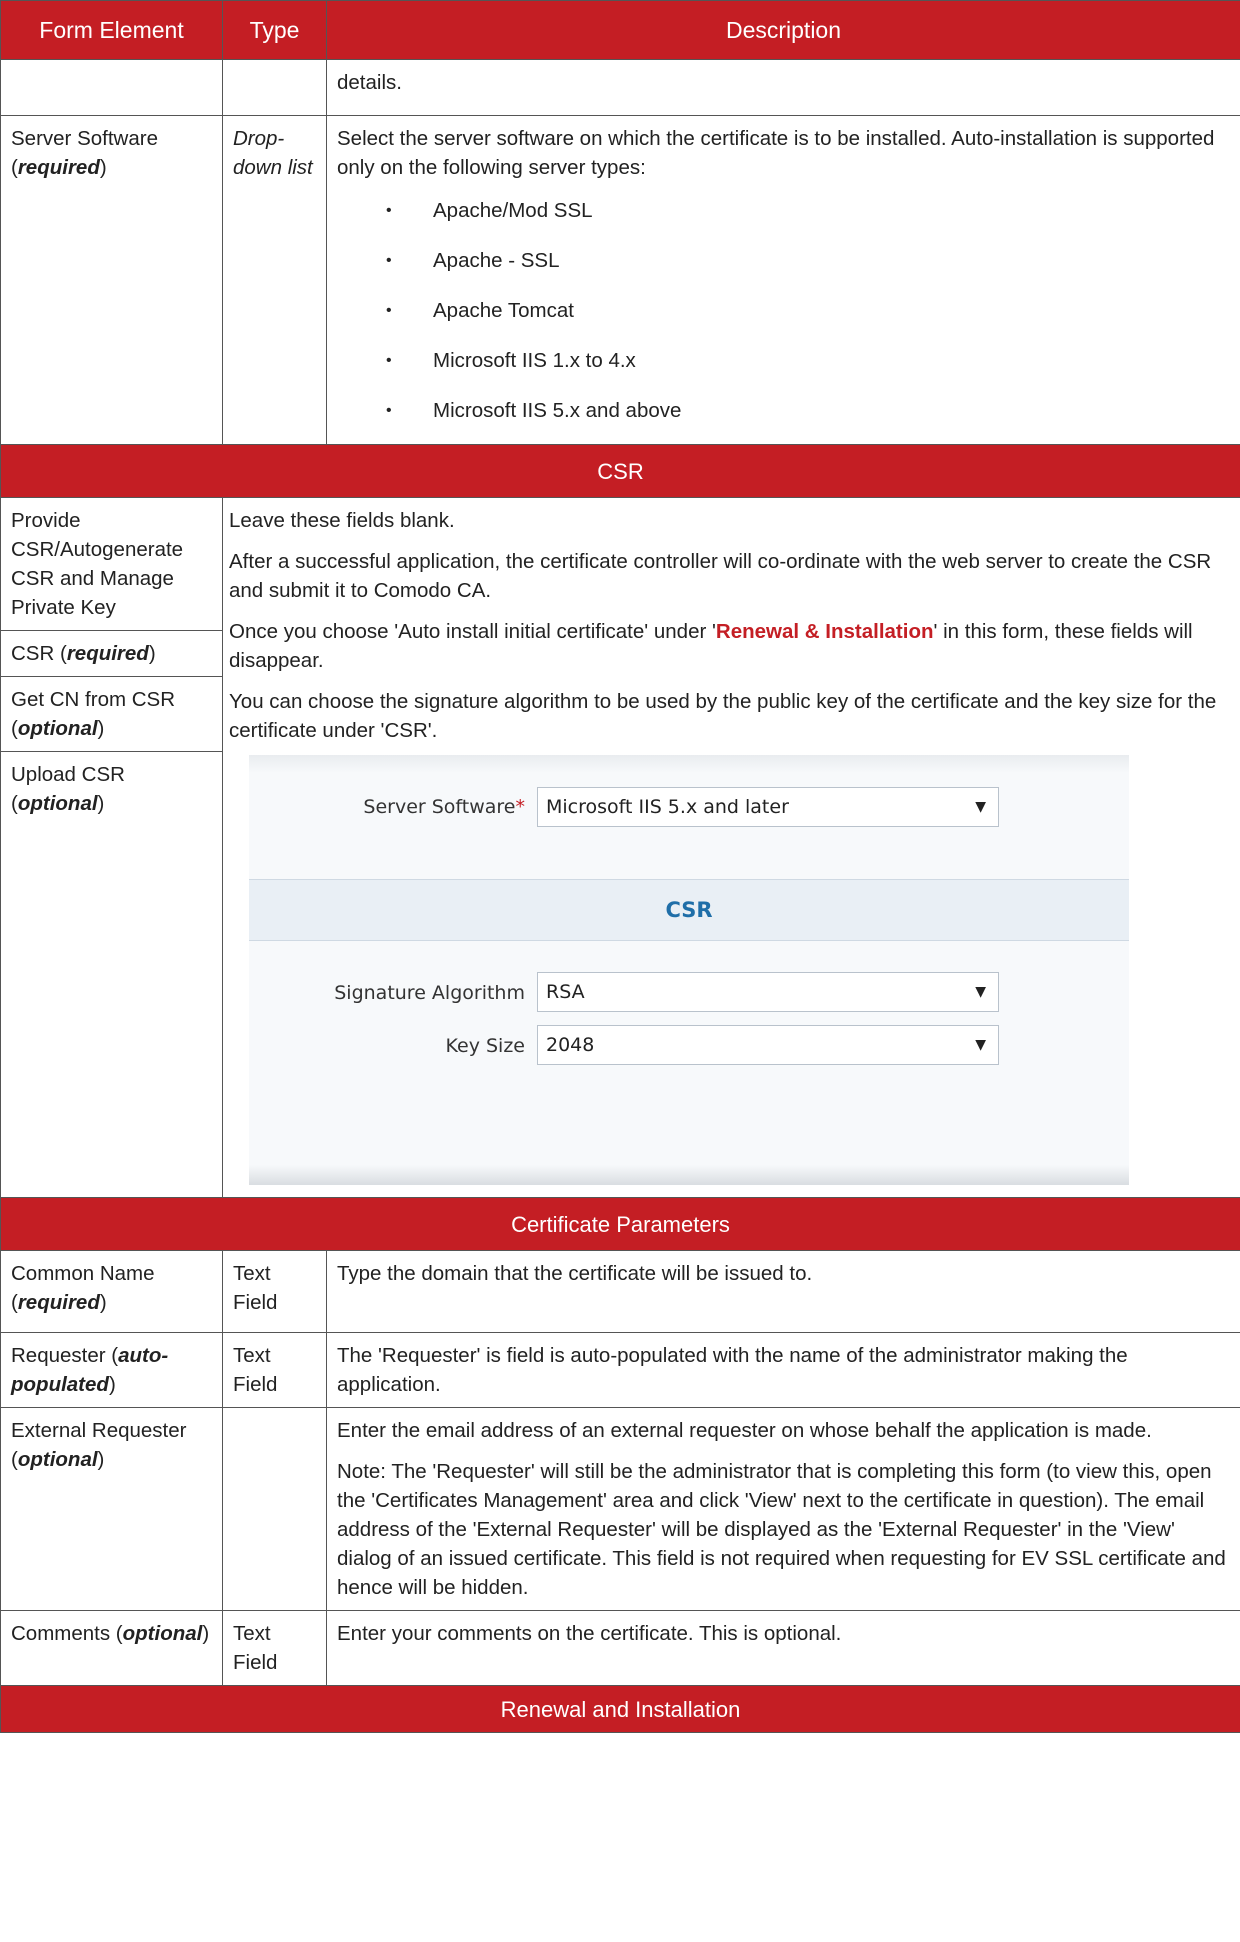 This screenshot has width=1240, height=1942. I want to click on header-form-element: Form Element, so click(111, 30).